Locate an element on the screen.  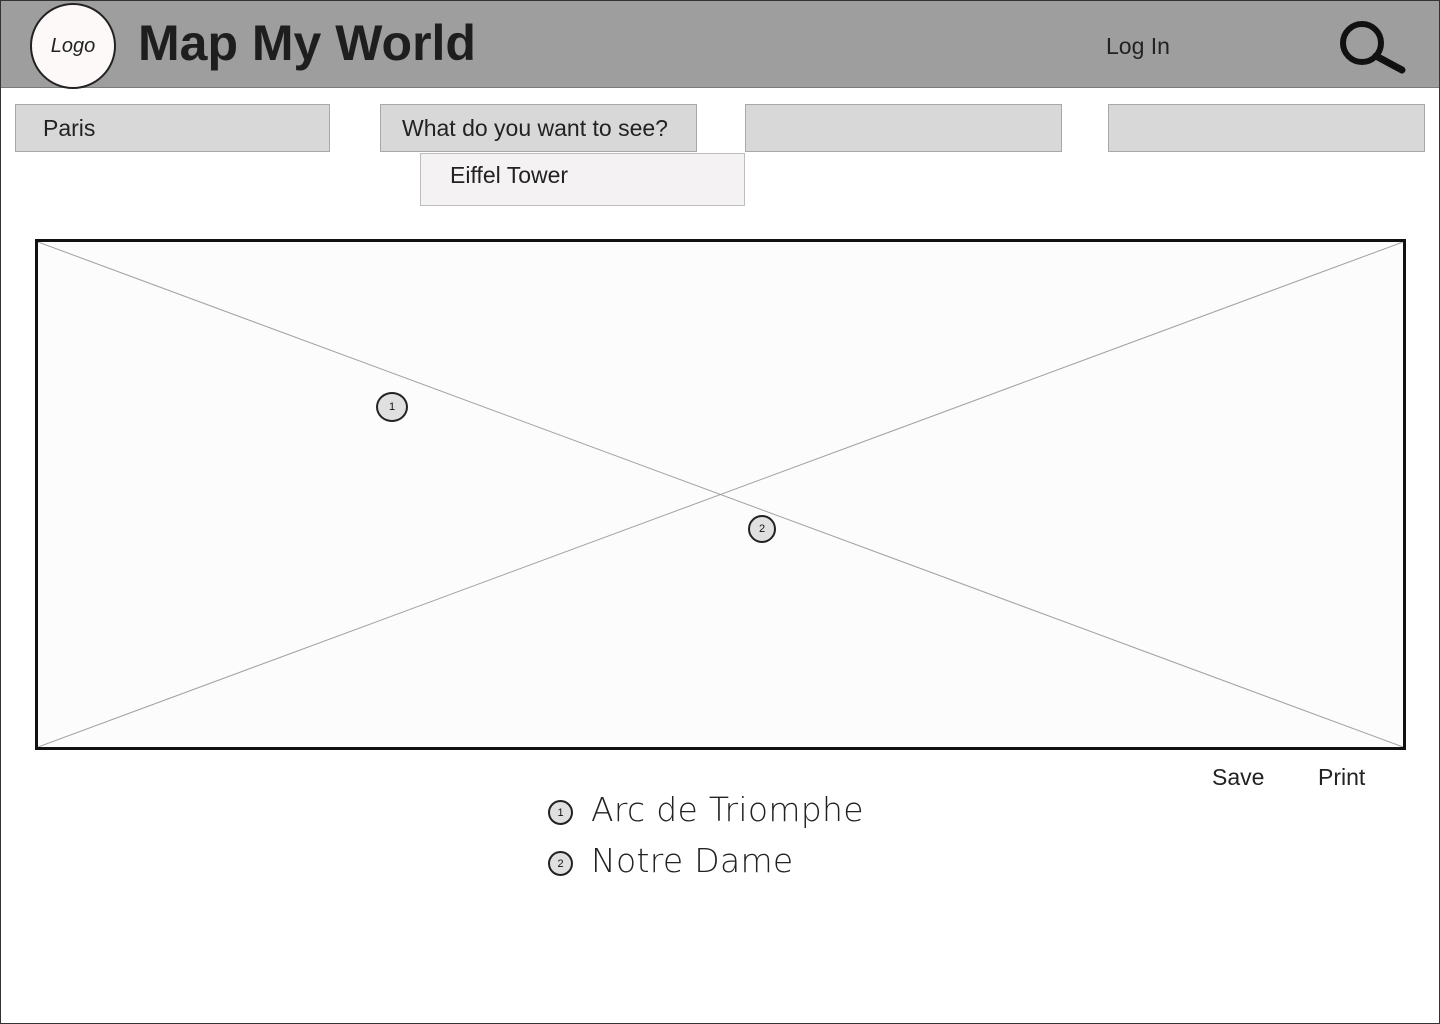
login-link: Log In is located at coordinates (1138, 46).